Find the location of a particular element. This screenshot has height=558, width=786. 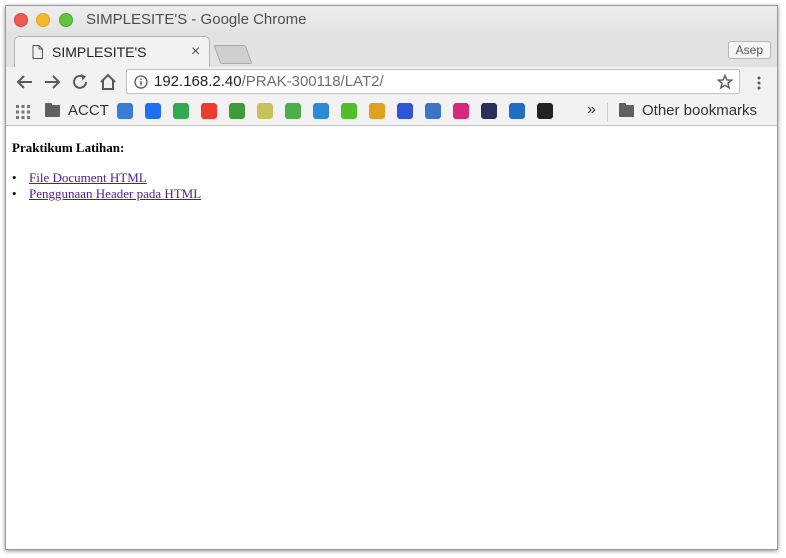

colorful-c-icon is located at coordinates (377, 111).